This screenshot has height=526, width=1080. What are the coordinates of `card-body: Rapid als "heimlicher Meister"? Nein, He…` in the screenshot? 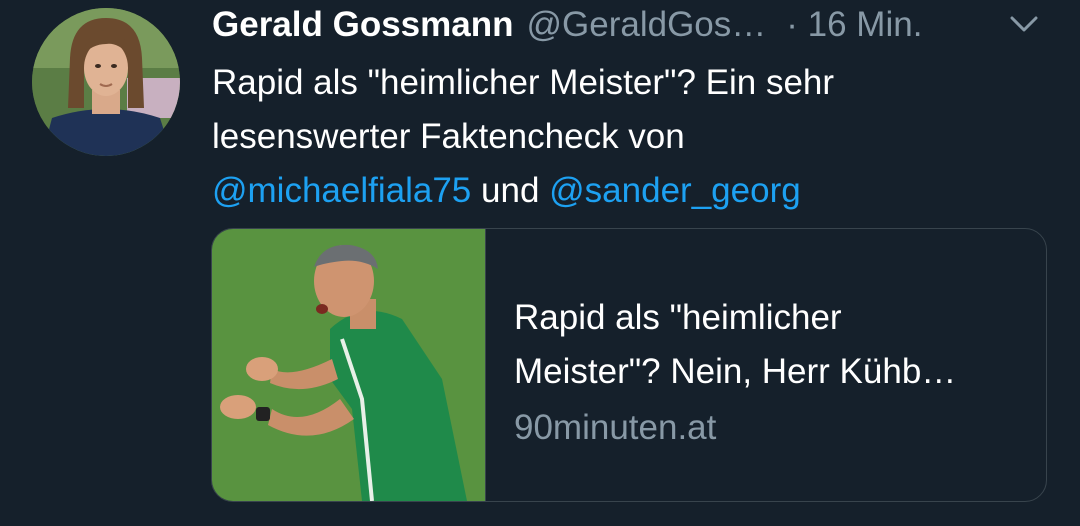 It's located at (764, 373).